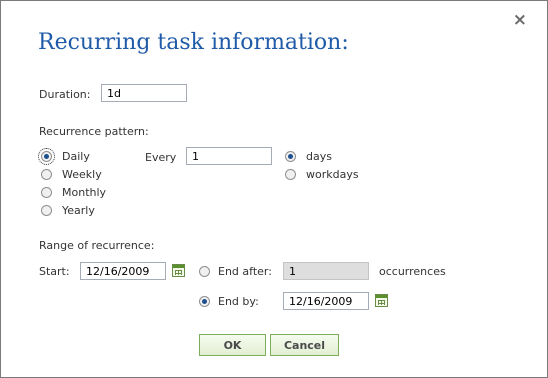  What do you see at coordinates (193, 42) in the screenshot?
I see `dialog-title: Recurring task information:` at bounding box center [193, 42].